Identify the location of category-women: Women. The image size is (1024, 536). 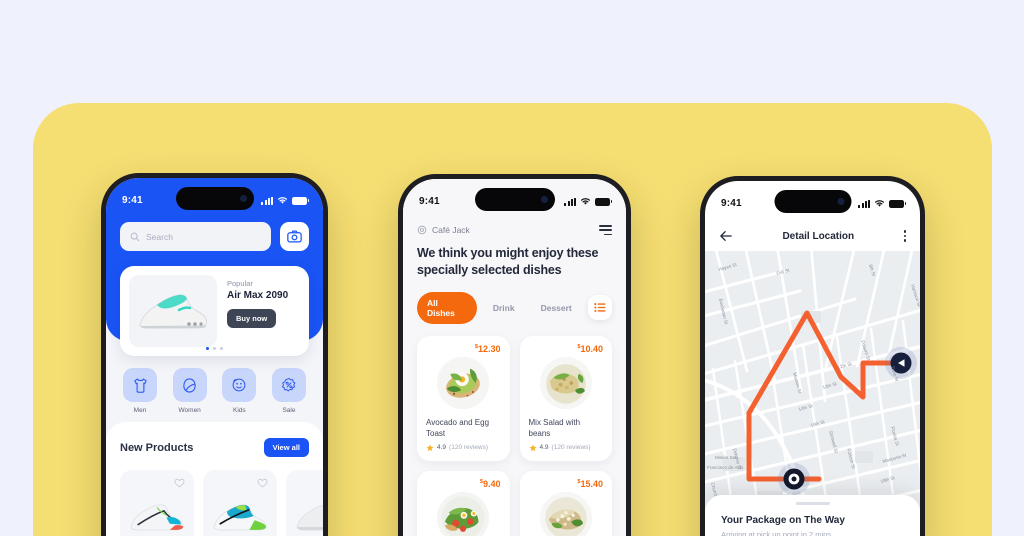
(190, 391).